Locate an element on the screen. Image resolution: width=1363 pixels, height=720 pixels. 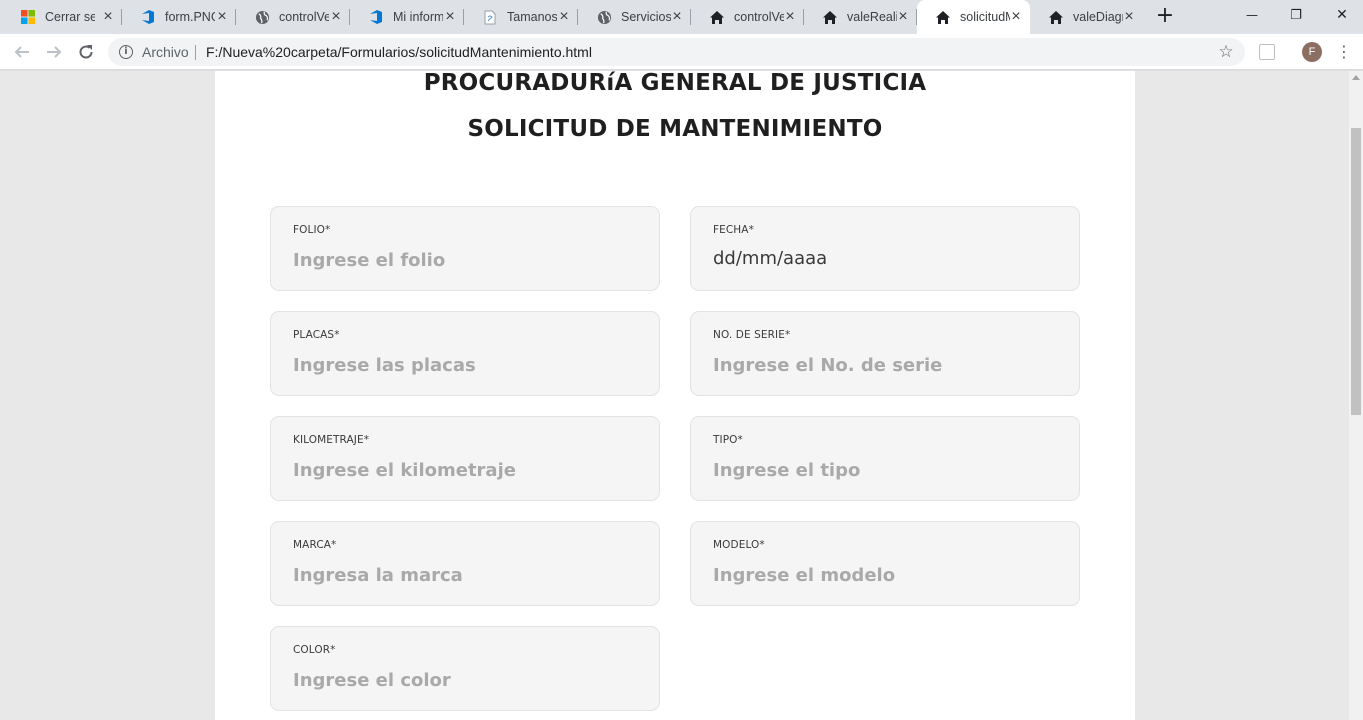
tab-control-vehicular-2: controlVehicular × is located at coordinates (747, 17).